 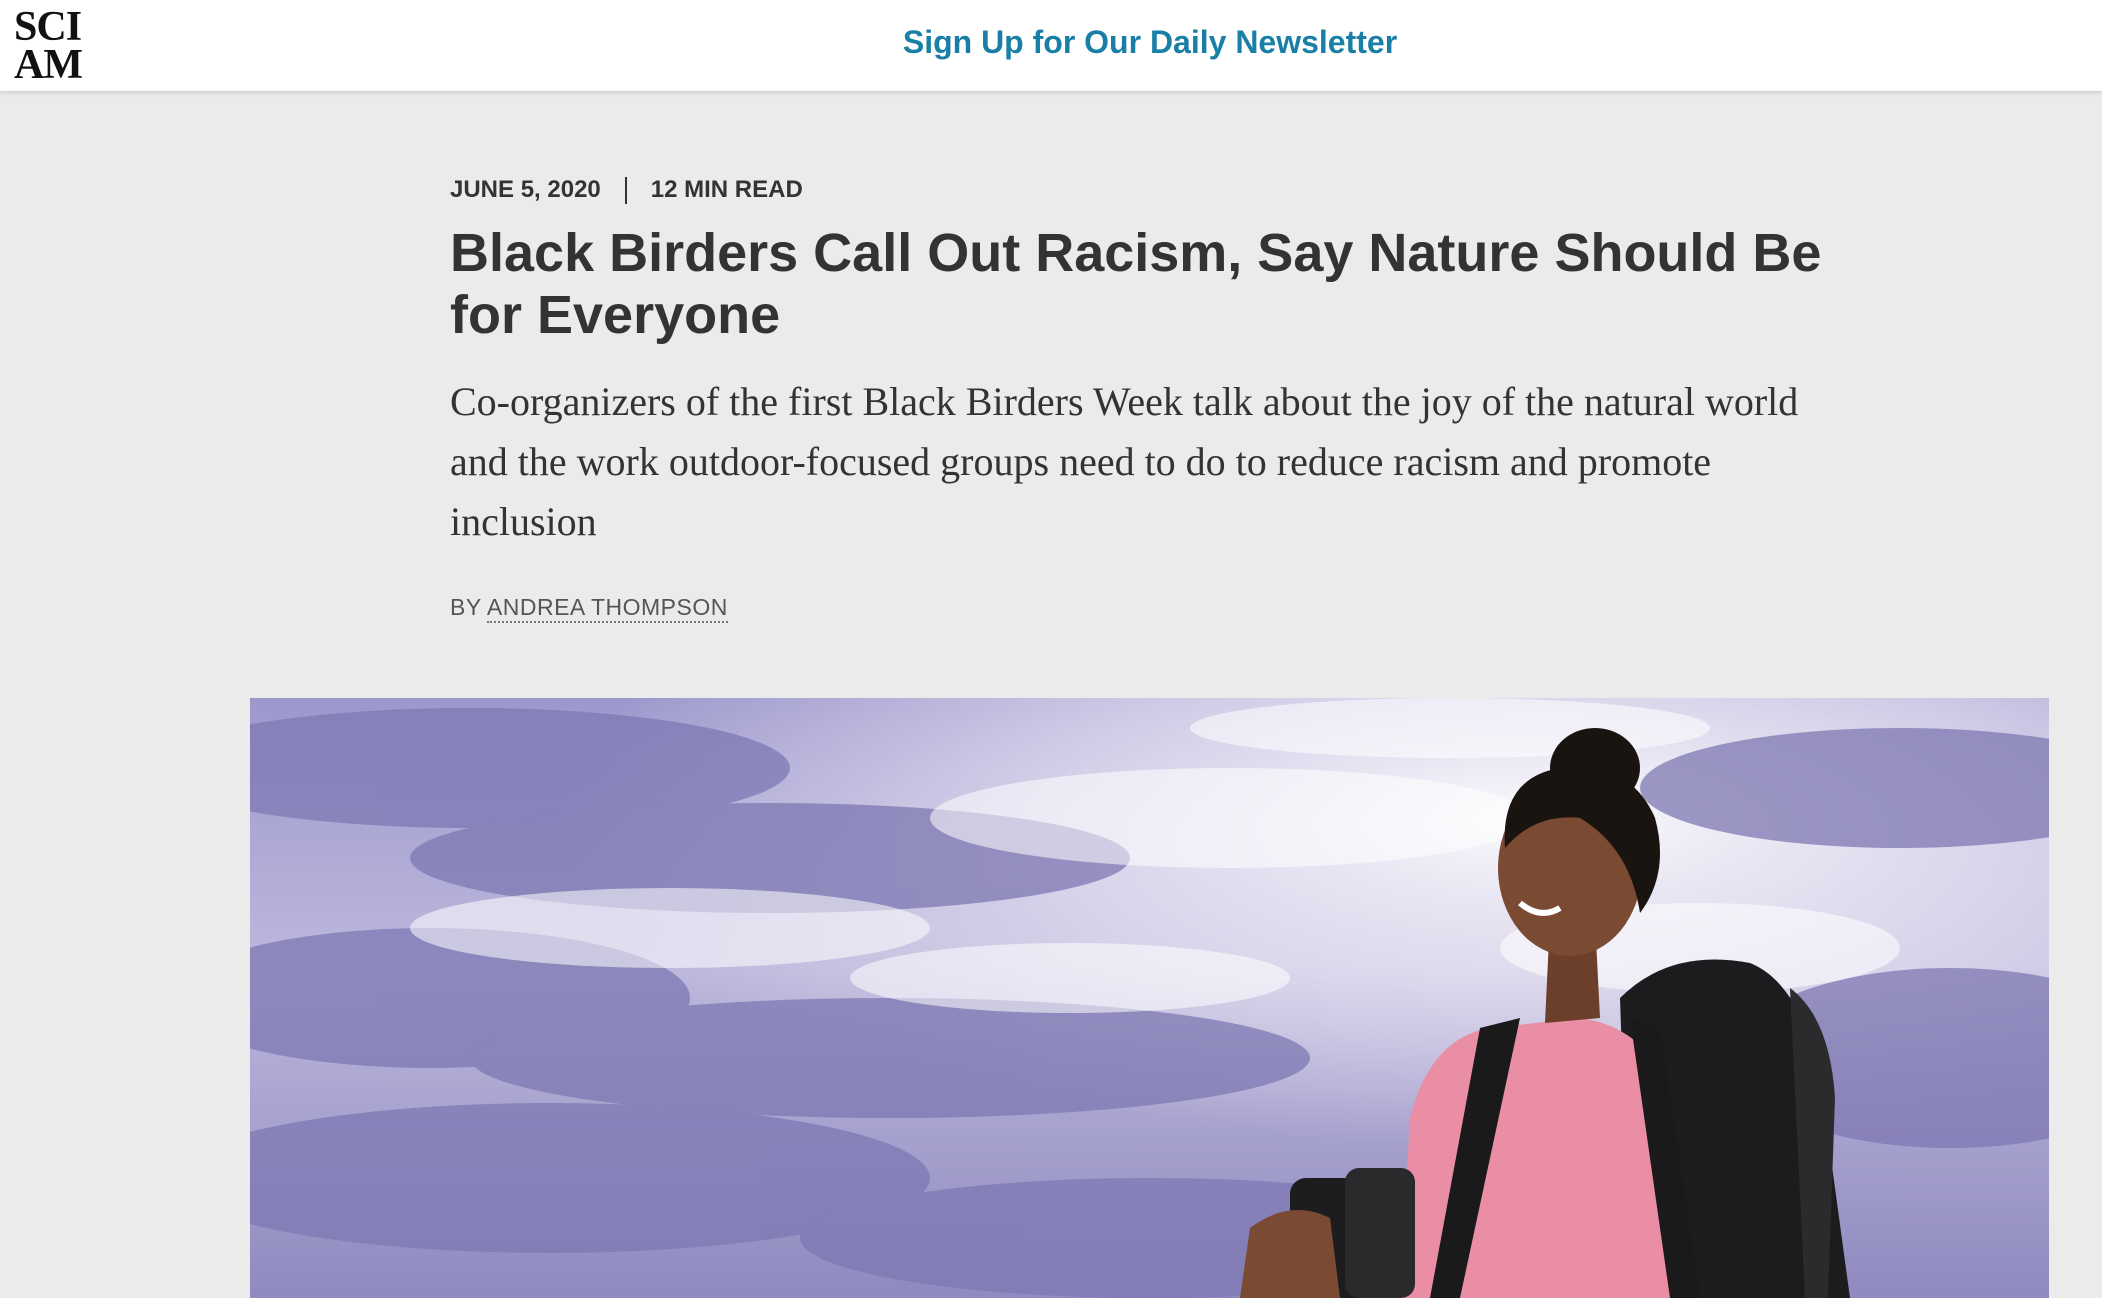 I want to click on byline: BY ANDREA THOMPSON, so click(x=589, y=608).